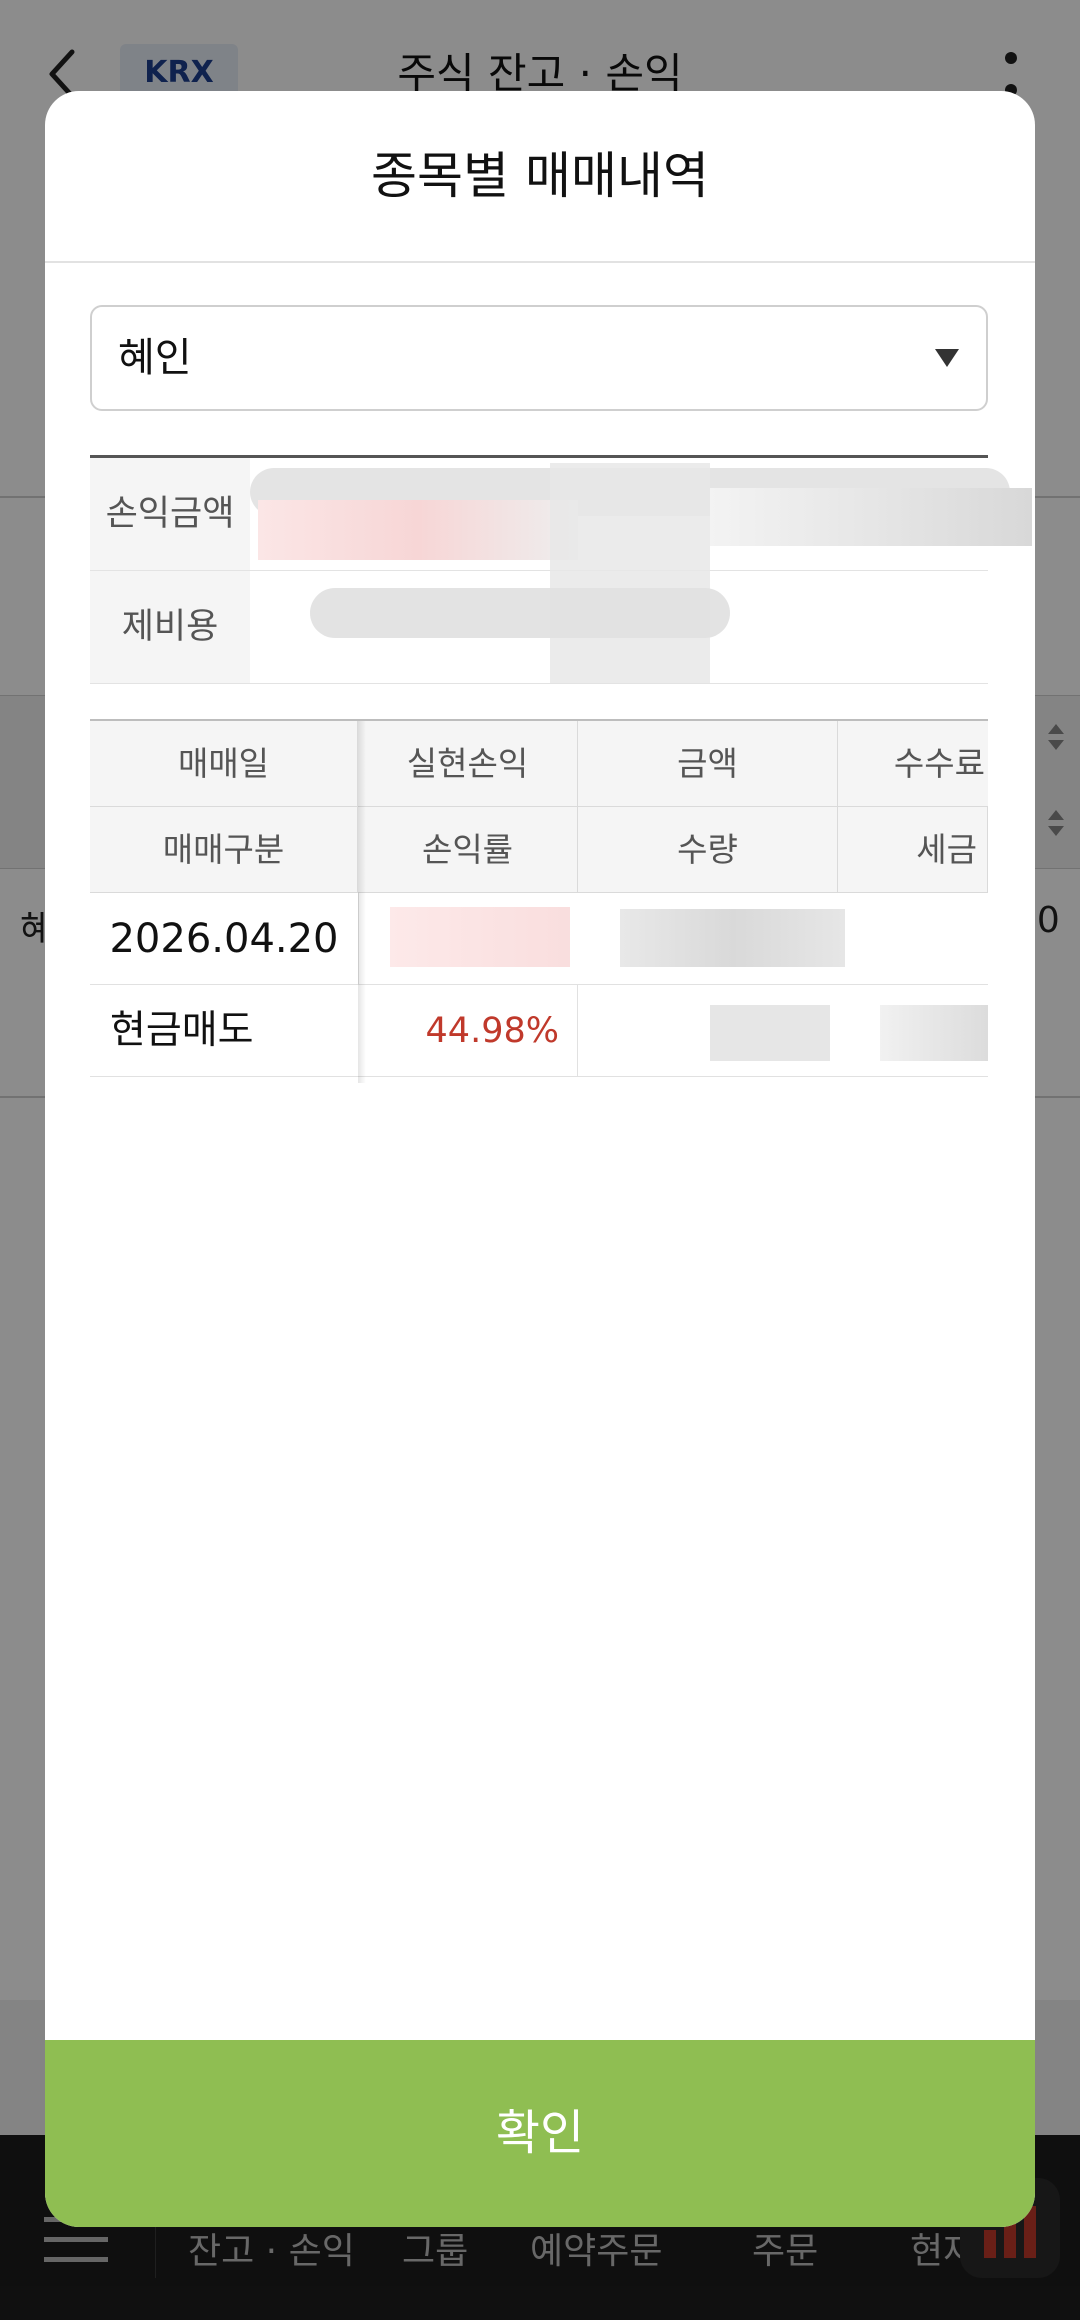 Image resolution: width=1080 pixels, height=2320 pixels. What do you see at coordinates (468, 1031) in the screenshot?
I see `profit-rate: 44.98%` at bounding box center [468, 1031].